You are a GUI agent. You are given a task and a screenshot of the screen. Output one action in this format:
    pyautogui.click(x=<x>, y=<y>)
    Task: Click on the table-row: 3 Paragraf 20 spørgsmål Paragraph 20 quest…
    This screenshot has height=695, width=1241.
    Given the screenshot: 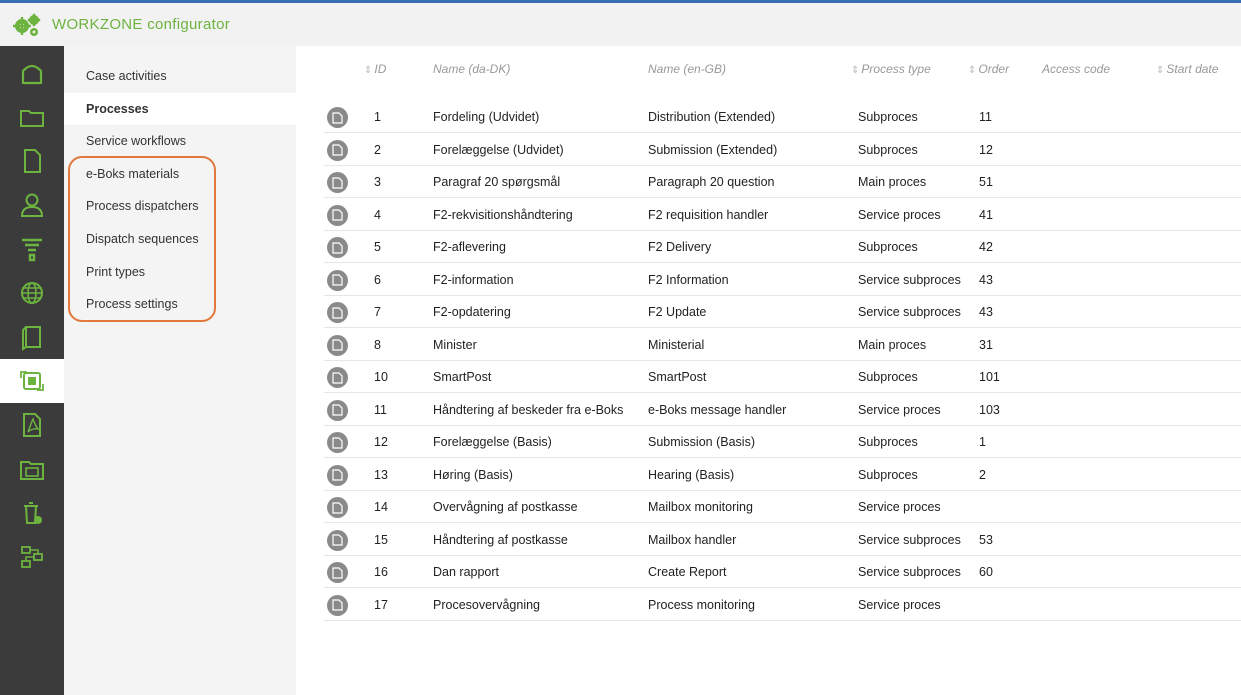 What is the action you would take?
    pyautogui.click(x=782, y=182)
    